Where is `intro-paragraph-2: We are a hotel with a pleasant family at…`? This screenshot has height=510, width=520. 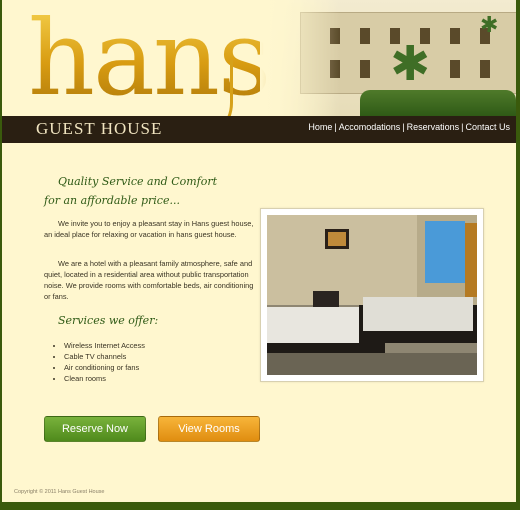 intro-paragraph-2: We are a hotel with a pleasant family at… is located at coordinates (149, 280).